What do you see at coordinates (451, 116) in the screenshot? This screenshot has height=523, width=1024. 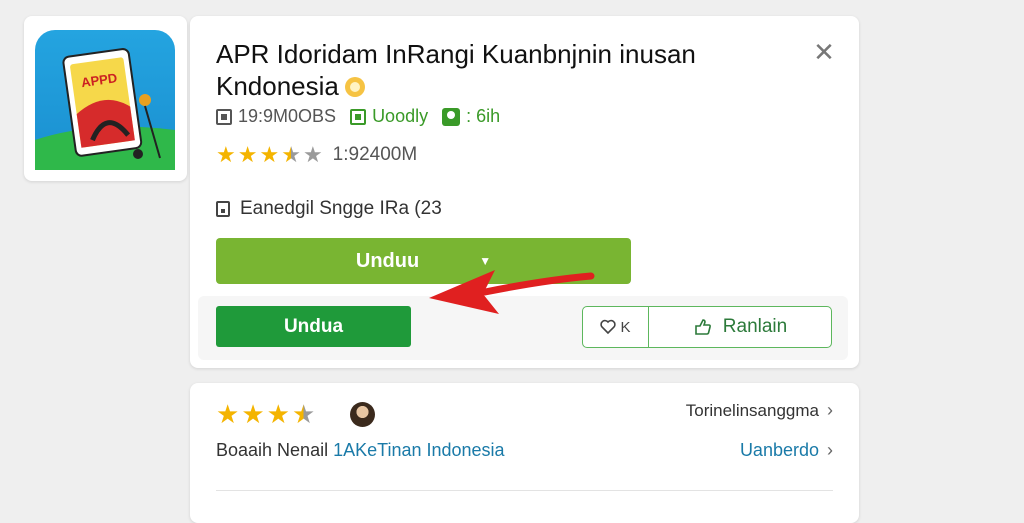 I see `age-icon` at bounding box center [451, 116].